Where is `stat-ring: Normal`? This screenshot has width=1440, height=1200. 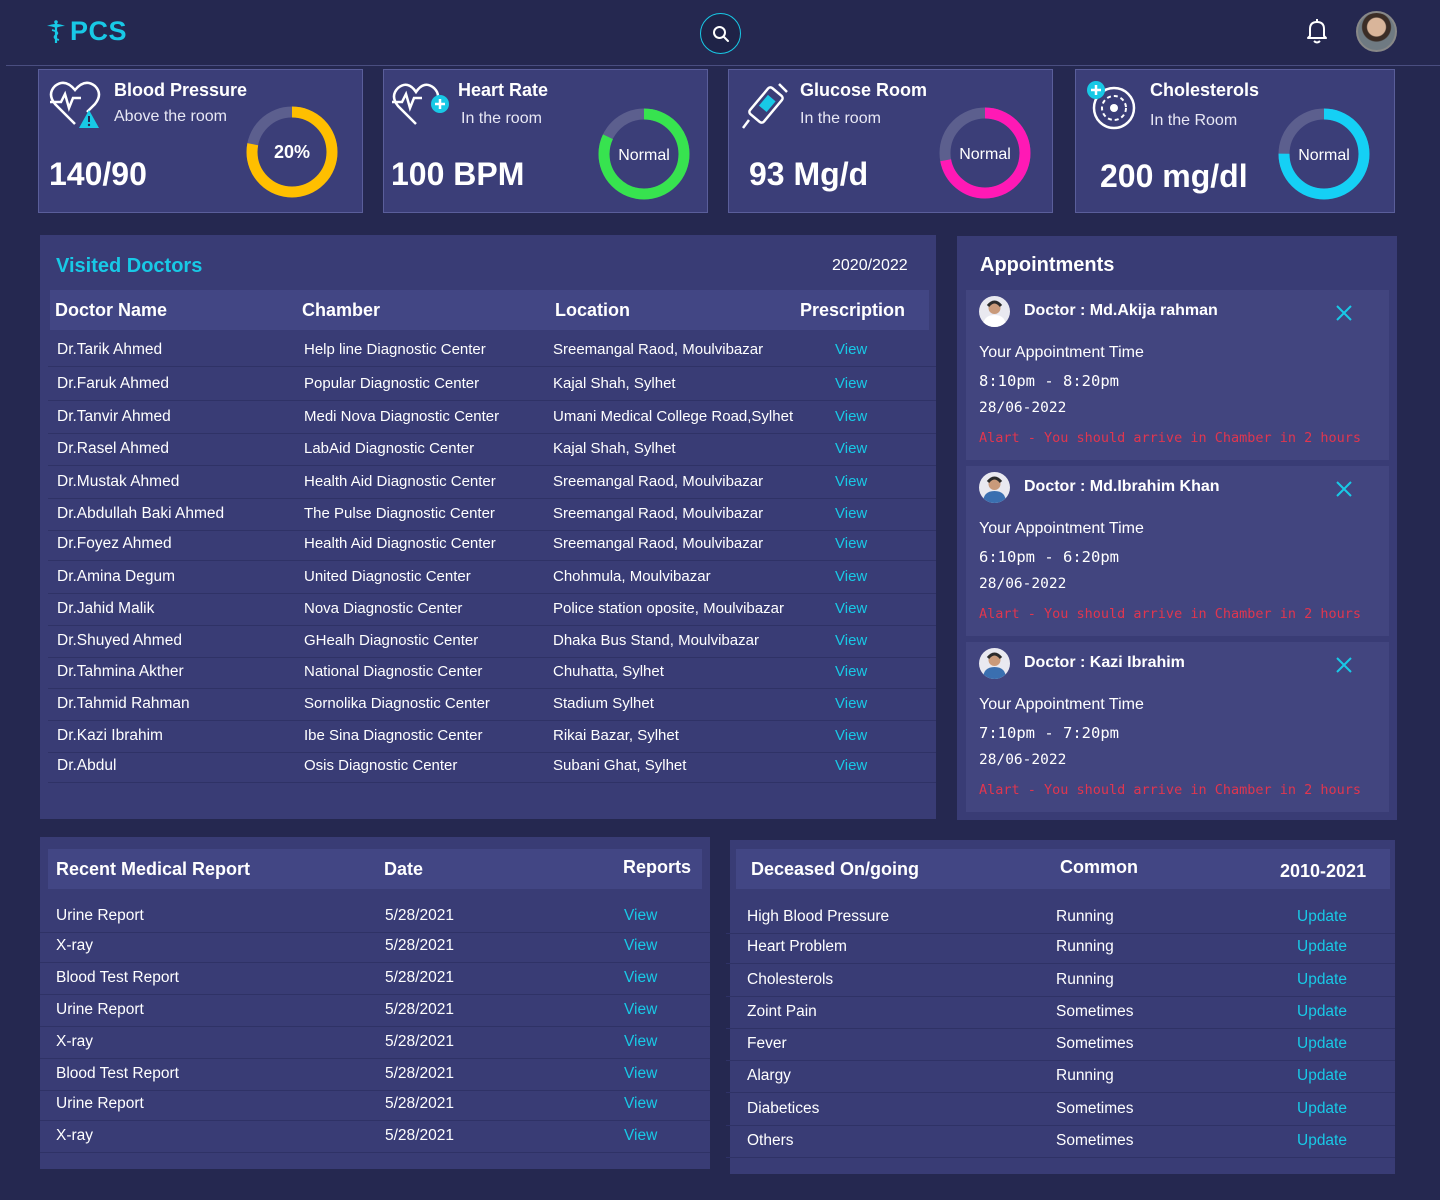
stat-ring: Normal is located at coordinates (1324, 154).